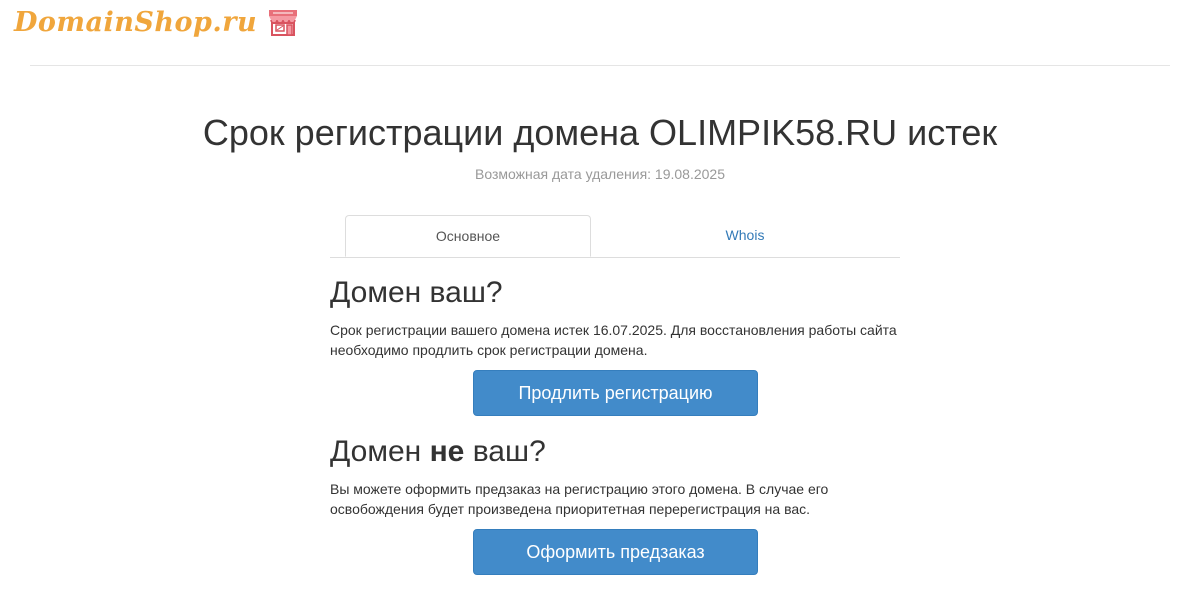 This screenshot has width=1200, height=600. What do you see at coordinates (447, 451) in the screenshot?
I see `not-owner-heading-bold: не` at bounding box center [447, 451].